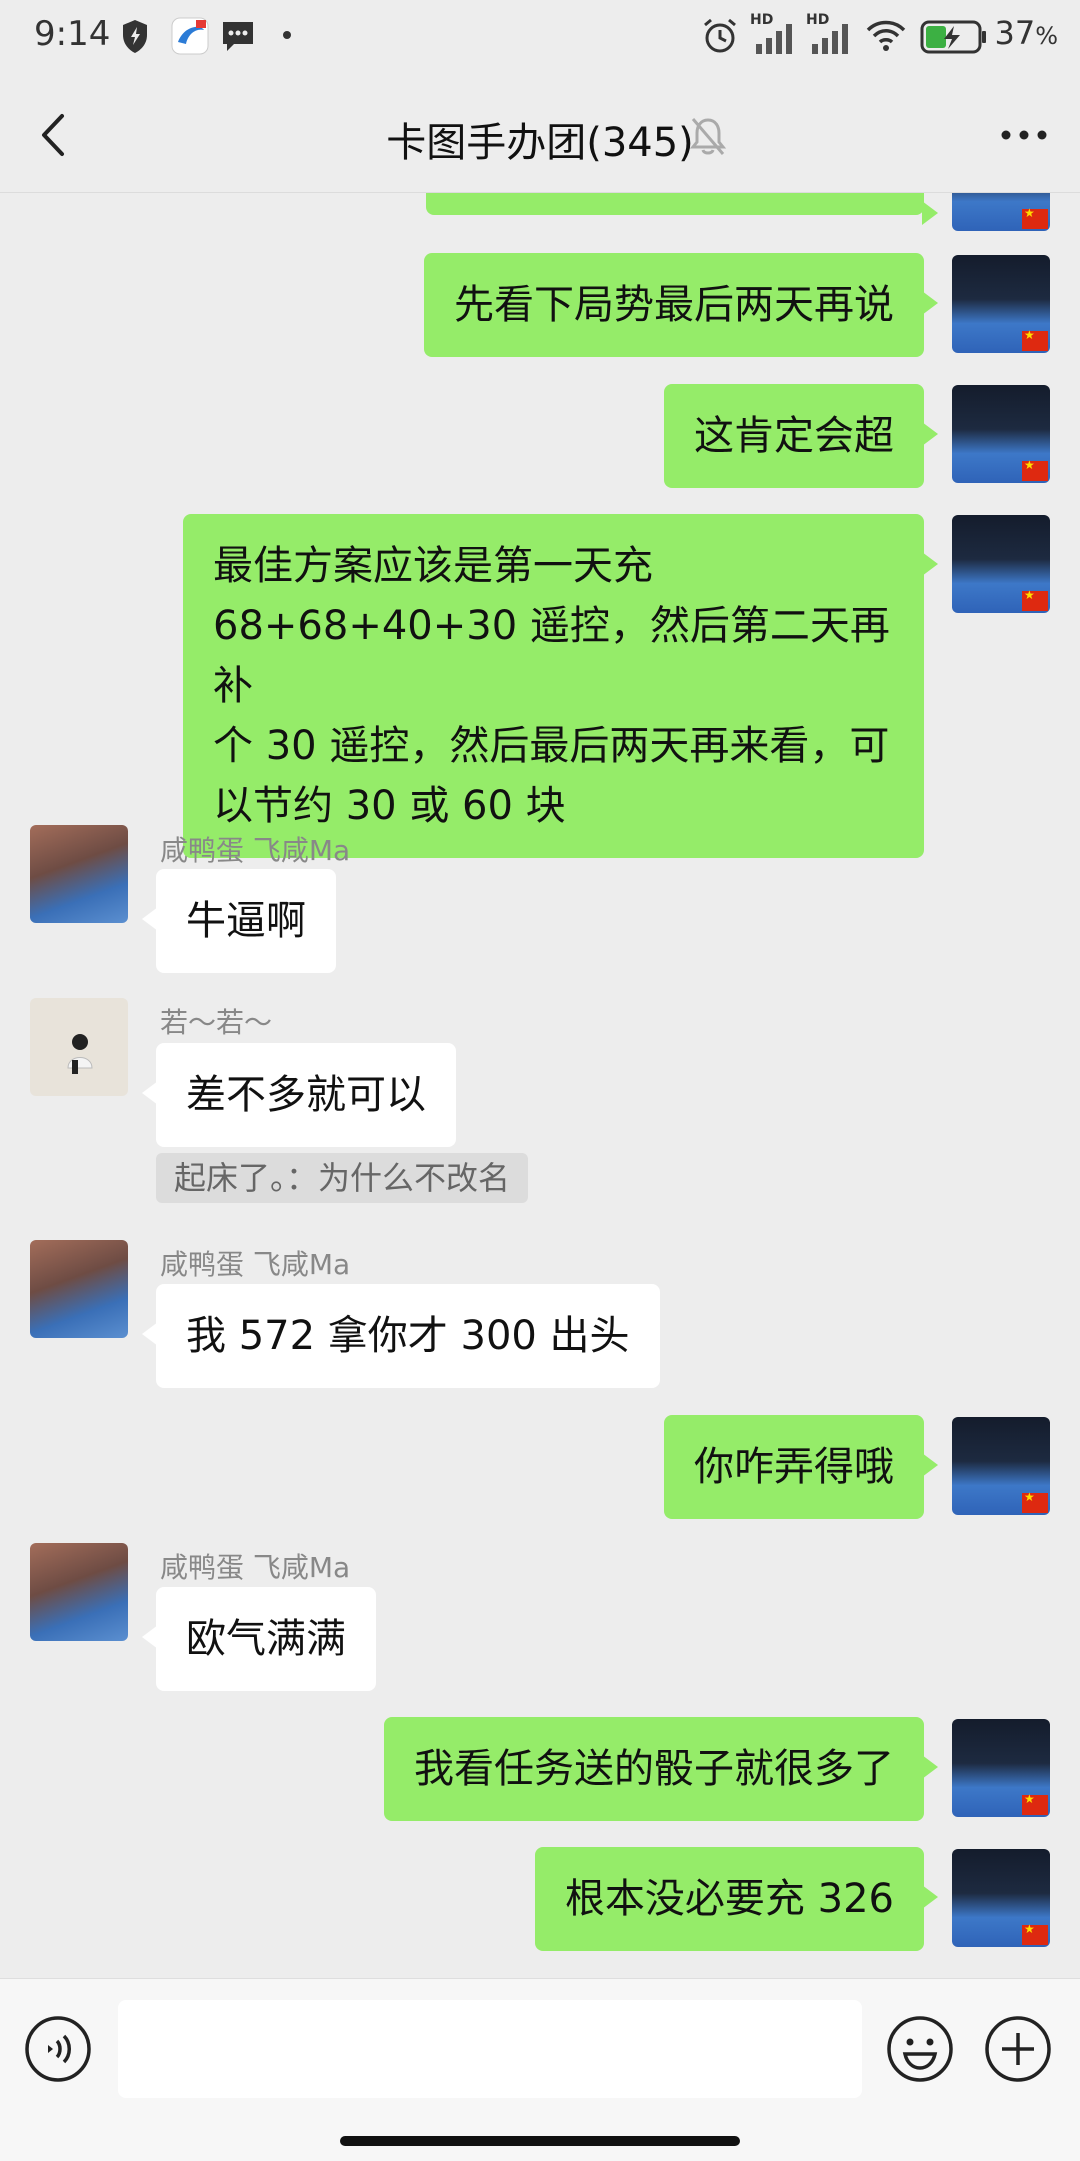 The height and width of the screenshot is (2161, 1080). Describe the element at coordinates (736, 1899) in the screenshot. I see `message-bubble-outgoing: 根本没必要充 326` at that location.